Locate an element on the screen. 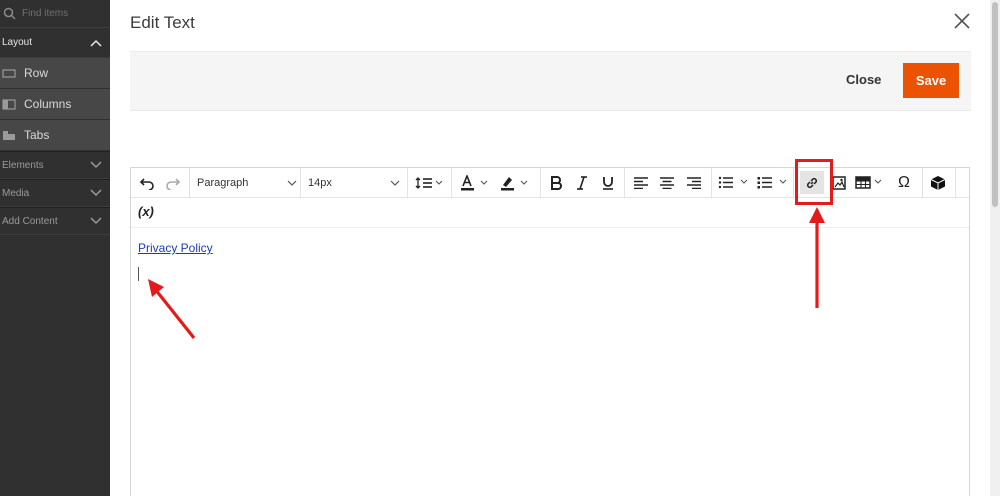 The image size is (1000, 496). tabs-icon is located at coordinates (9, 135).